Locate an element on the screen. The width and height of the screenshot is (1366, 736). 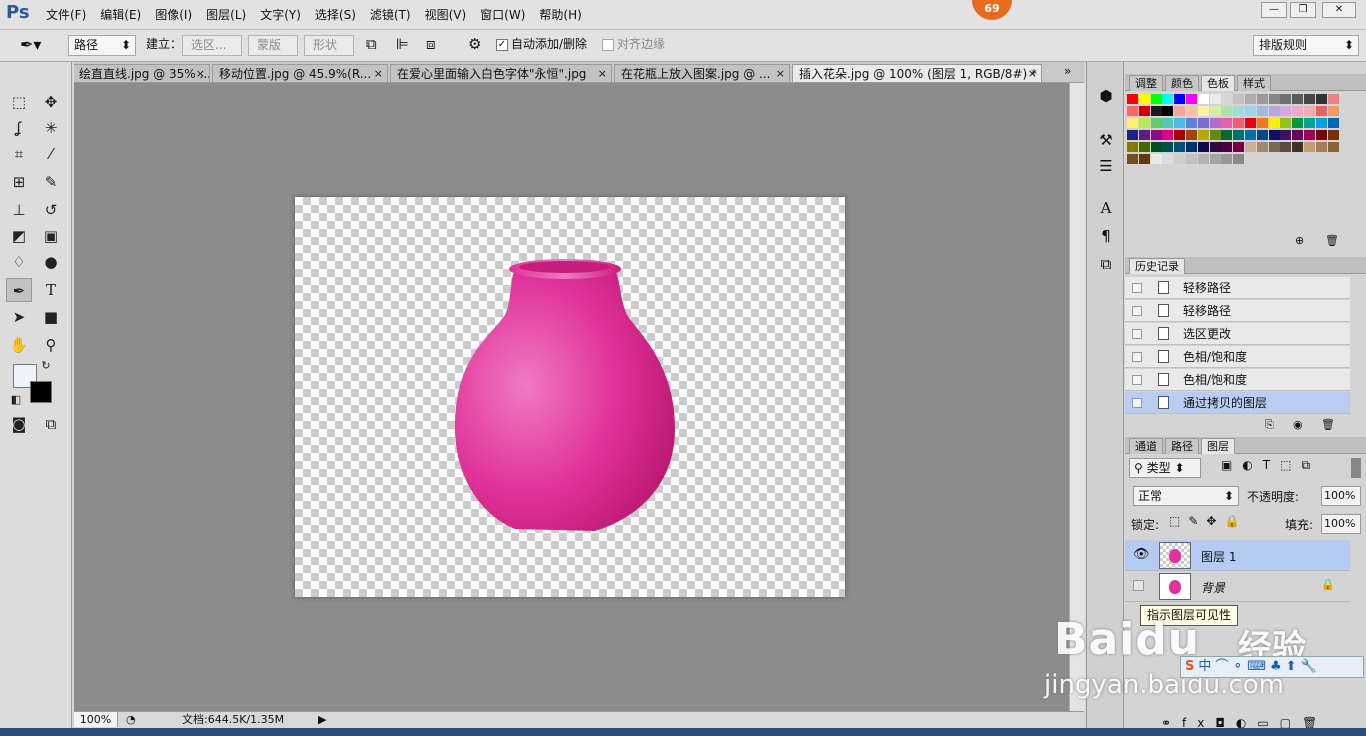
layer-filter-icons: ▣◐T⬚⧉ is located at coordinates (1270, 465).